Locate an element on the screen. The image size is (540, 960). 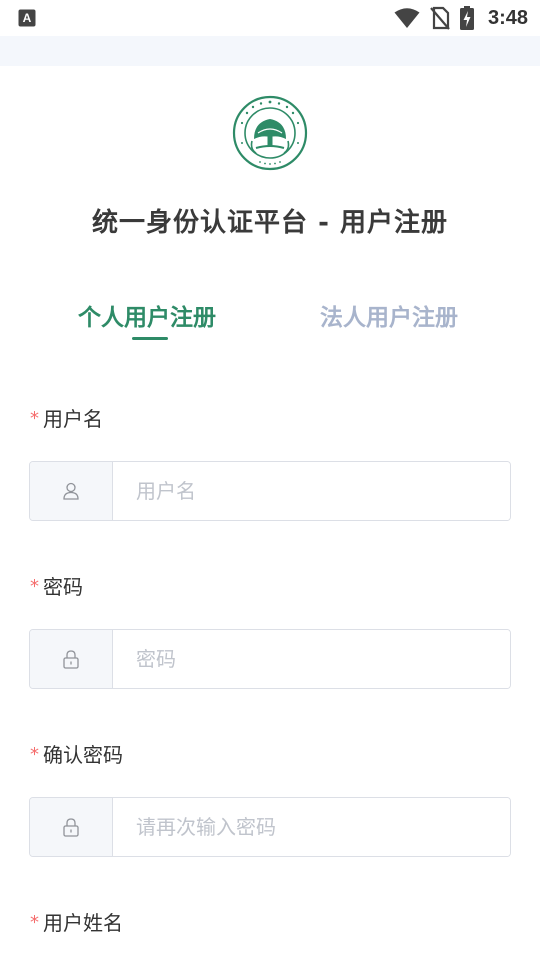
username-prepend is located at coordinates (71, 491).